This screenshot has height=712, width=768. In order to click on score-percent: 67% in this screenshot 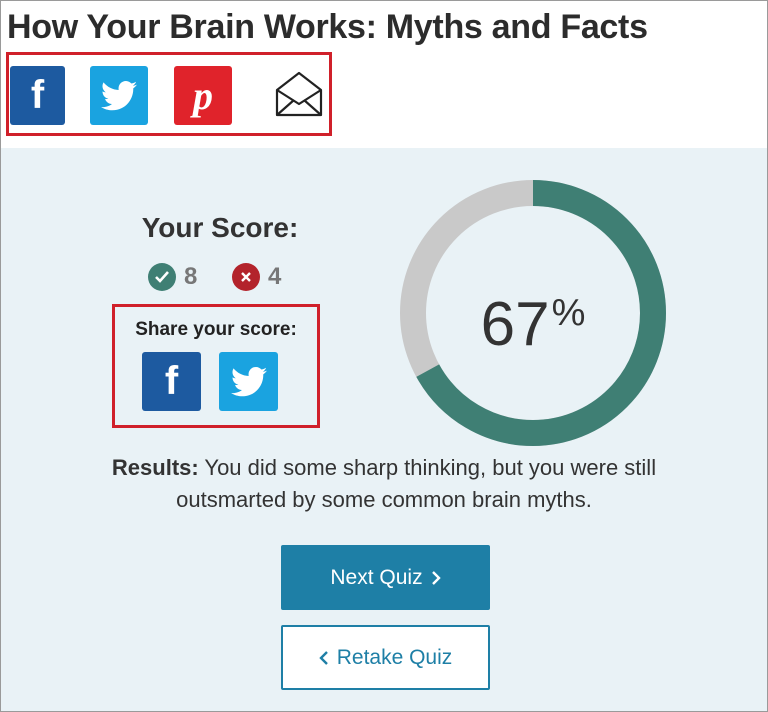, I will do `click(533, 319)`.